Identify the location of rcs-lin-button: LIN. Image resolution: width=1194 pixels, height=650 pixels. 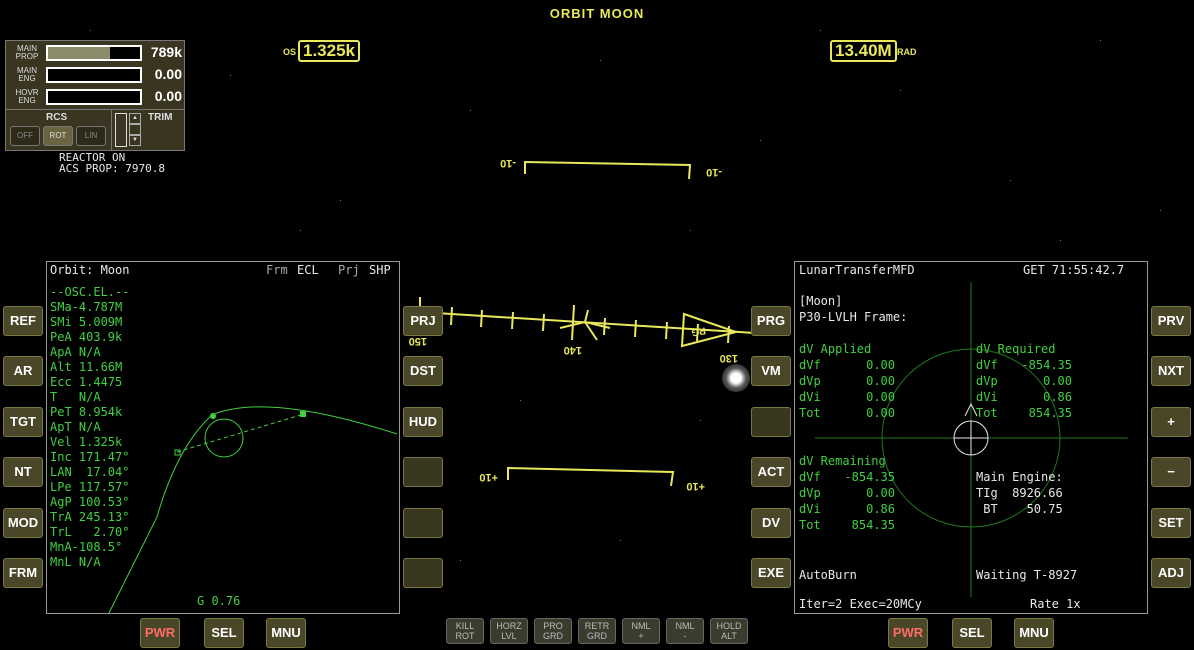
(91, 136).